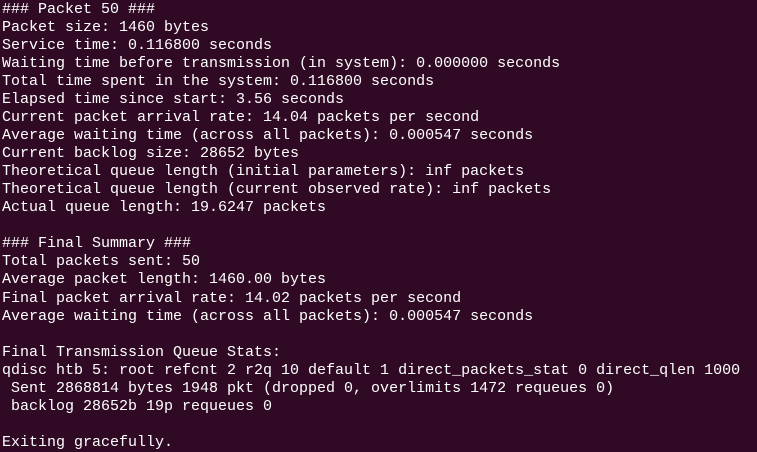 This screenshot has width=757, height=452. What do you see at coordinates (173, 100) in the screenshot?
I see `terminal-line: Elapsed time since start: 3.56 seconds` at bounding box center [173, 100].